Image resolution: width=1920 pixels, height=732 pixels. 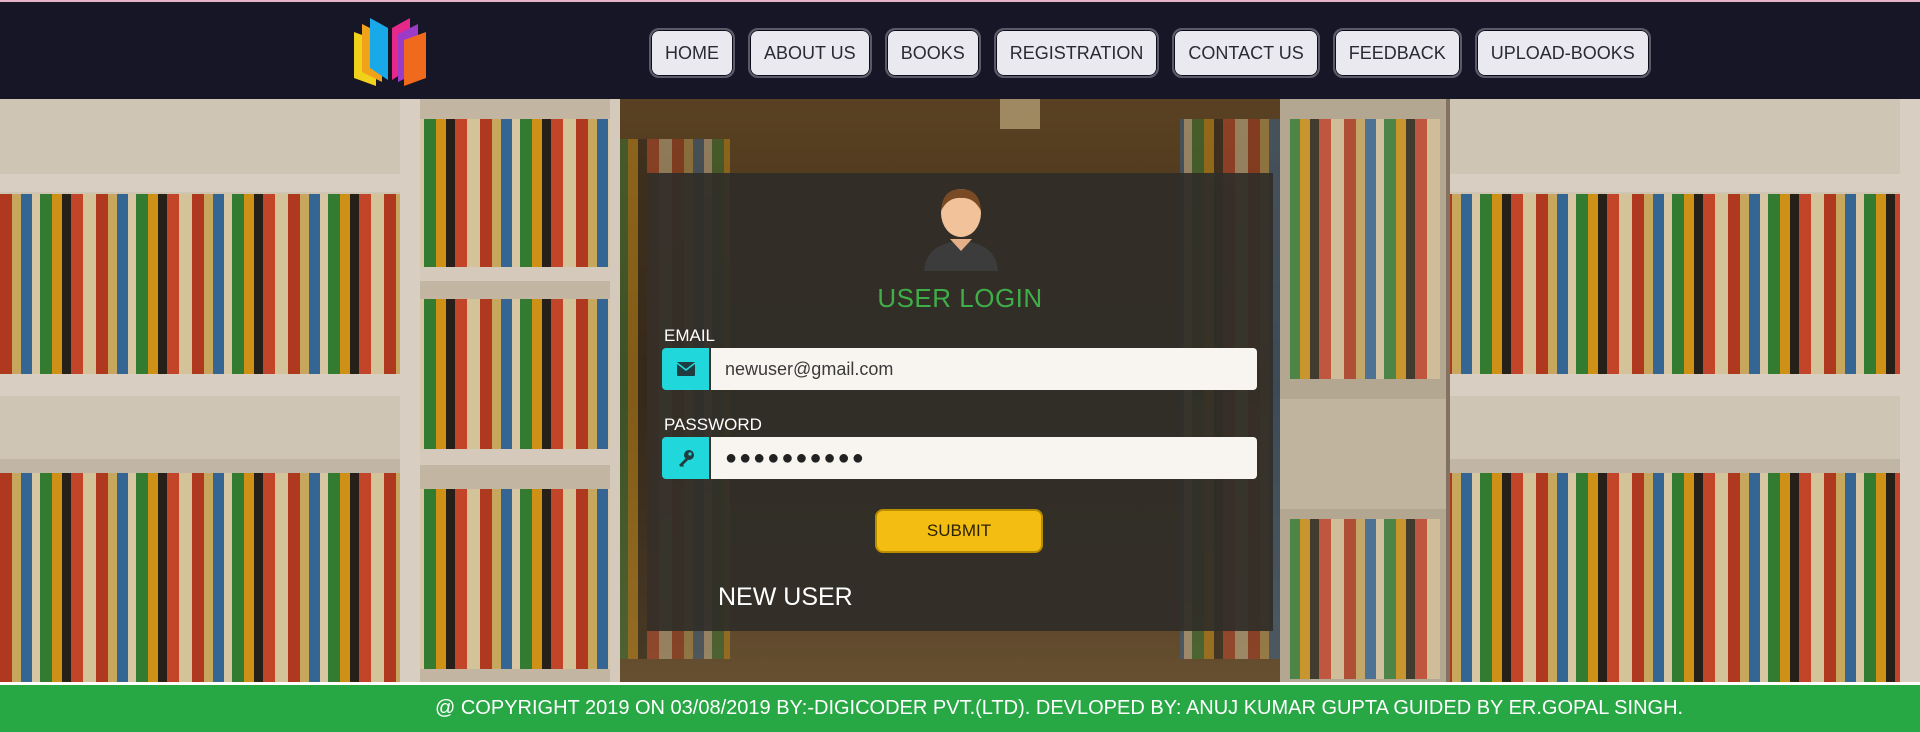 What do you see at coordinates (959, 531) in the screenshot?
I see `submit-button: SUBMIT` at bounding box center [959, 531].